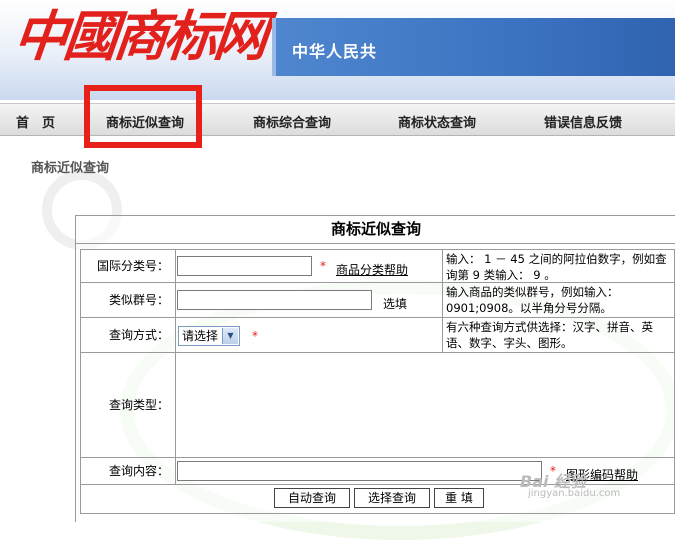 Image resolution: width=675 pixels, height=540 pixels. I want to click on highlight-box, so click(143, 116).